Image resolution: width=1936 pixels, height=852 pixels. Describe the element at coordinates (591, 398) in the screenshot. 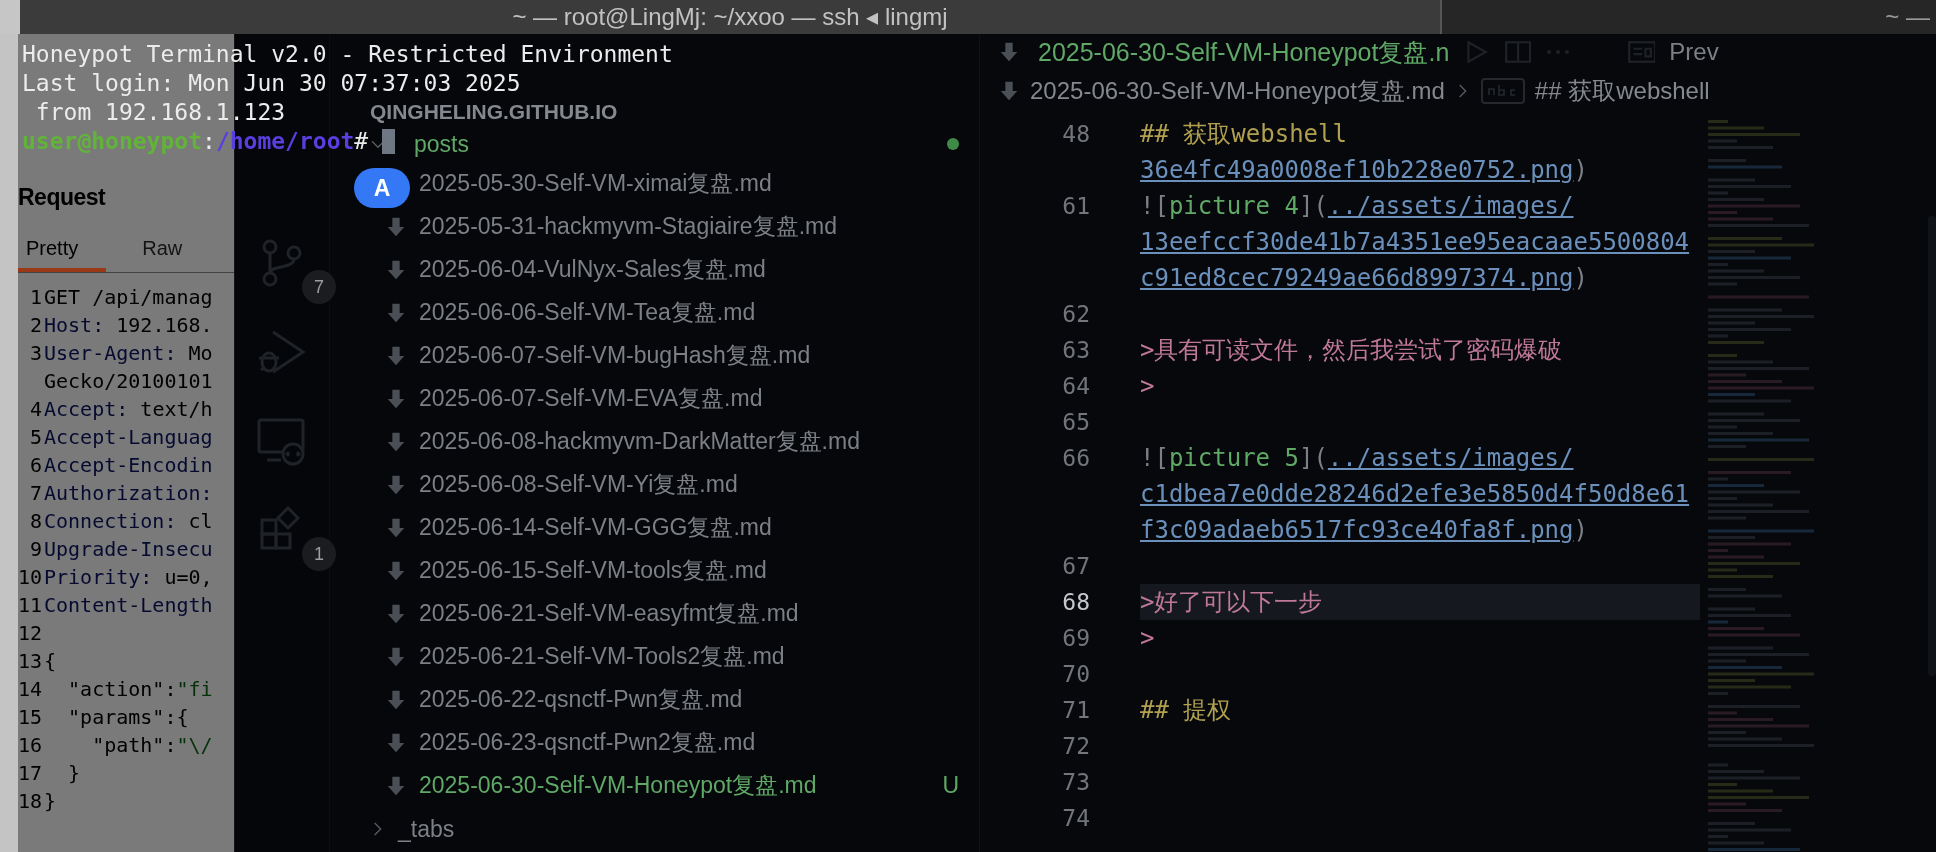

I see `file-item: 2025-06-07-Self-VM-EVA复盘.md` at that location.